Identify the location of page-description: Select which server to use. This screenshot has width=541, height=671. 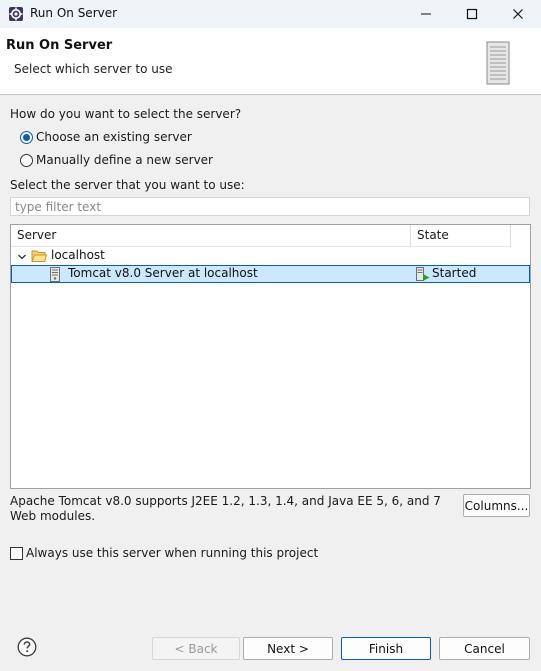
(93, 69).